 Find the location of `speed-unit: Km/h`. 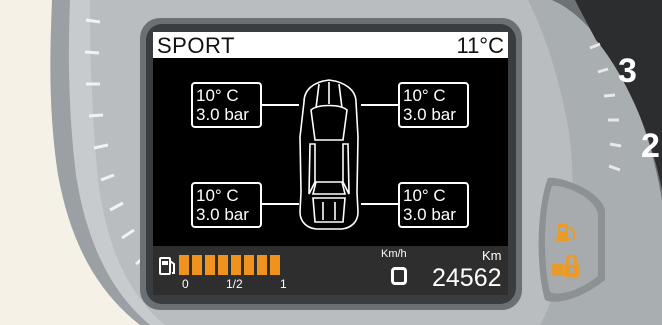

speed-unit: Km/h is located at coordinates (394, 254).